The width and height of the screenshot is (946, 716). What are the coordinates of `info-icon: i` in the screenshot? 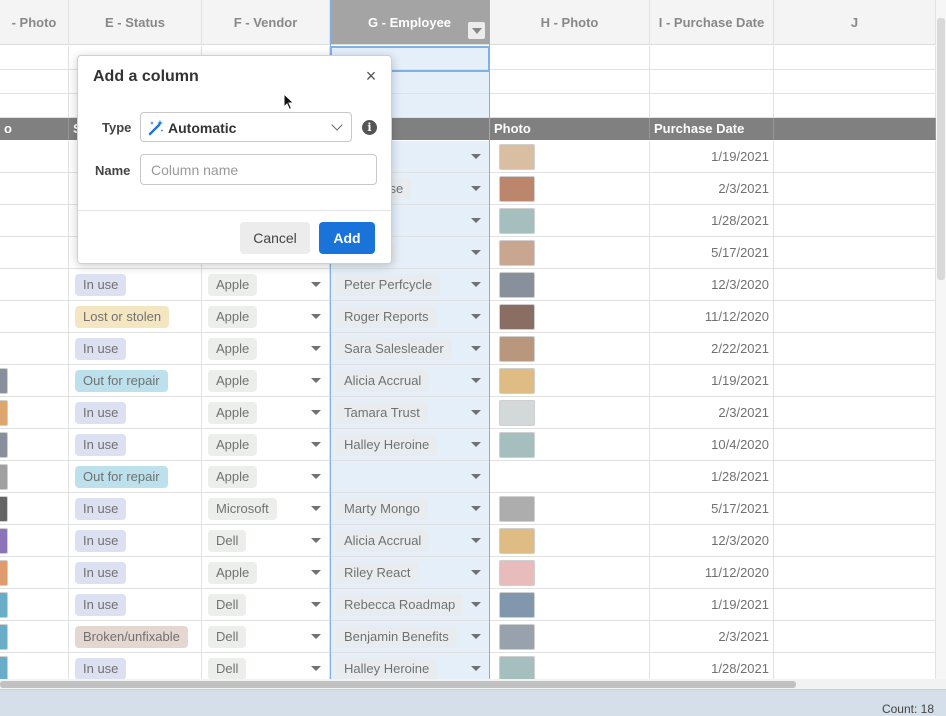 It's located at (369, 127).